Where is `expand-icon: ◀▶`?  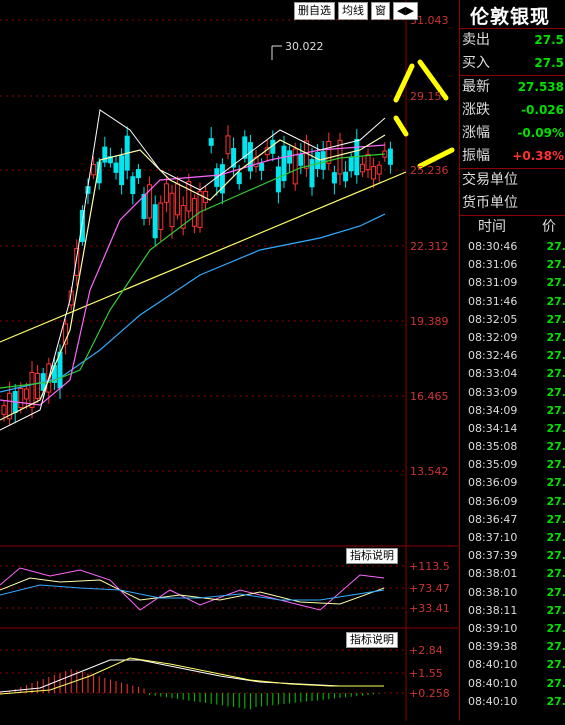
expand-icon: ◀▶ is located at coordinates (405, 11).